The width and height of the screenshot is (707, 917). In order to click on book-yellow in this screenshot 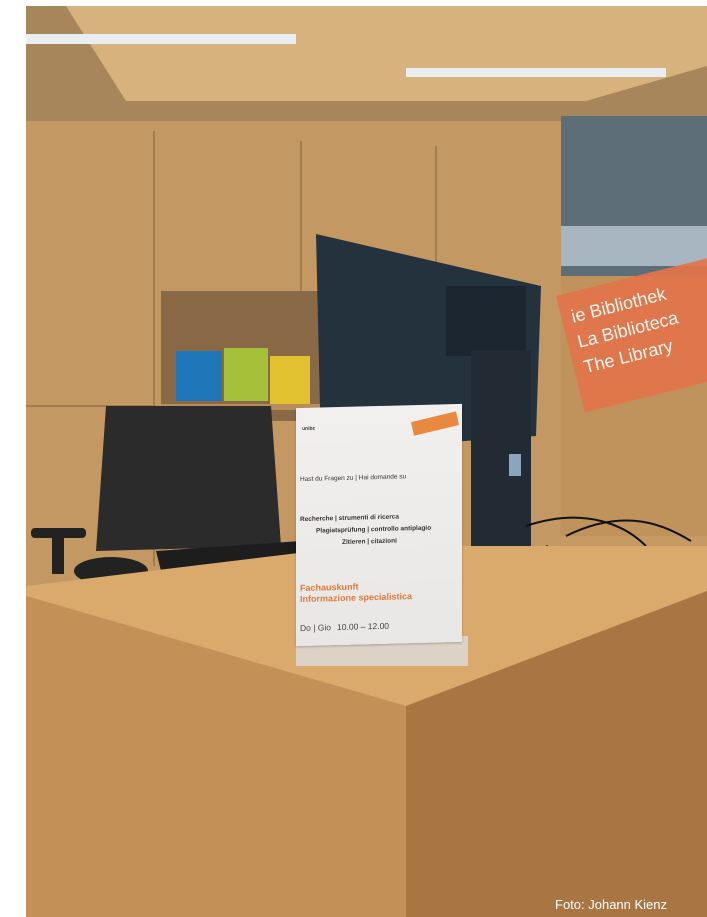, I will do `click(290, 380)`.